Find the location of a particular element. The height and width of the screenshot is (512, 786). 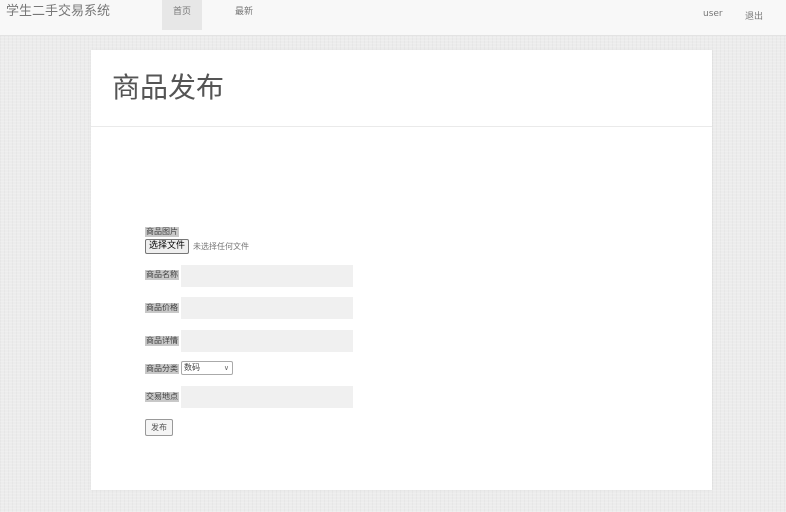

nav-latest-link: 最新 is located at coordinates (244, 15).